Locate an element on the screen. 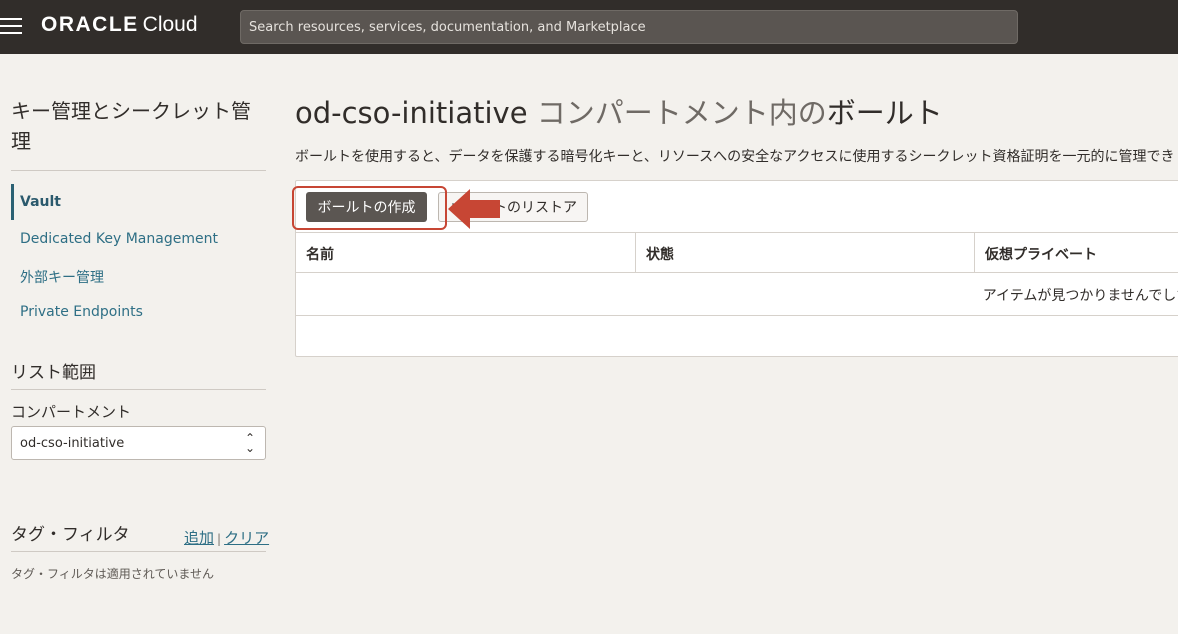  compartment-select: od-cso-initiative ⌃ ⌄ is located at coordinates (138, 443).